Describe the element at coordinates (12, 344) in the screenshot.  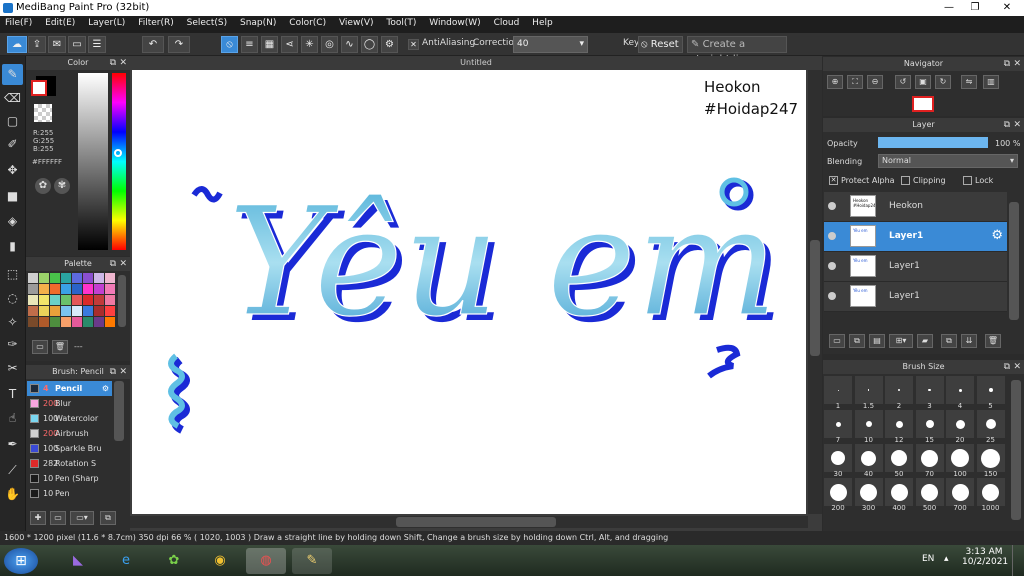
I see `select-pen-tool-icon: ✑` at that location.